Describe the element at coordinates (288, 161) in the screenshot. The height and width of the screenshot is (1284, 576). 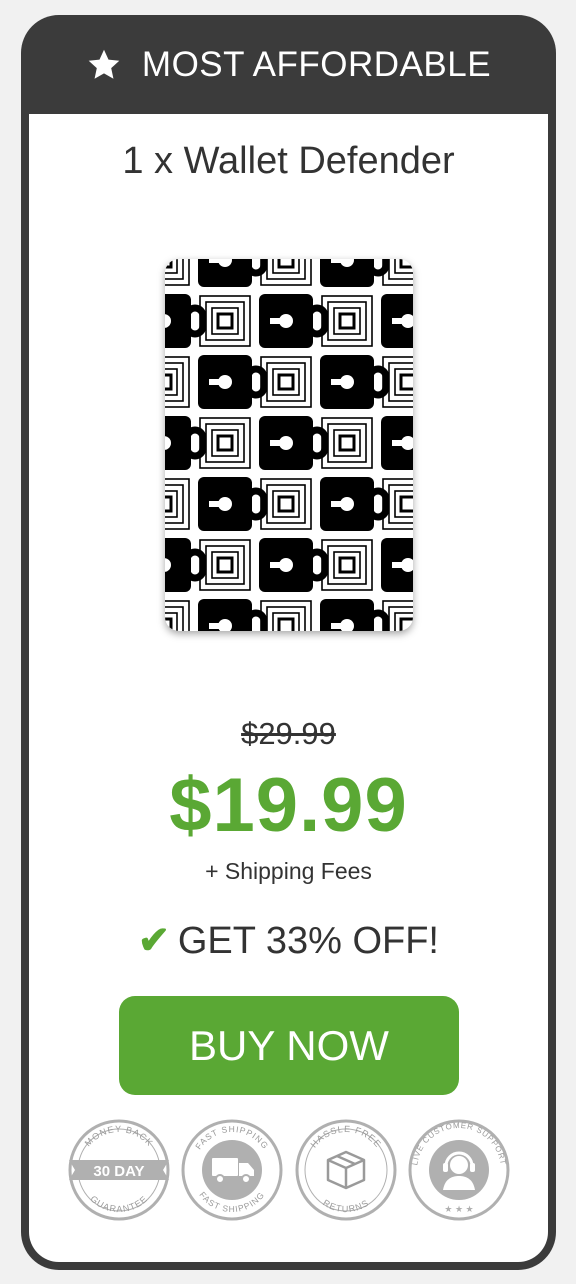
I see `product-title: 1 x Wallet Defender` at that location.